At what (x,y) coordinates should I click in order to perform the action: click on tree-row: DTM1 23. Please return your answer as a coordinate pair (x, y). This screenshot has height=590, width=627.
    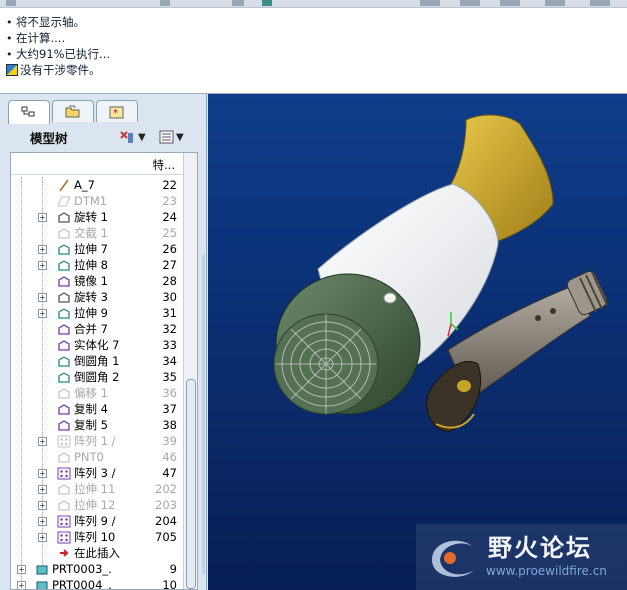
    Looking at the image, I should click on (97, 201).